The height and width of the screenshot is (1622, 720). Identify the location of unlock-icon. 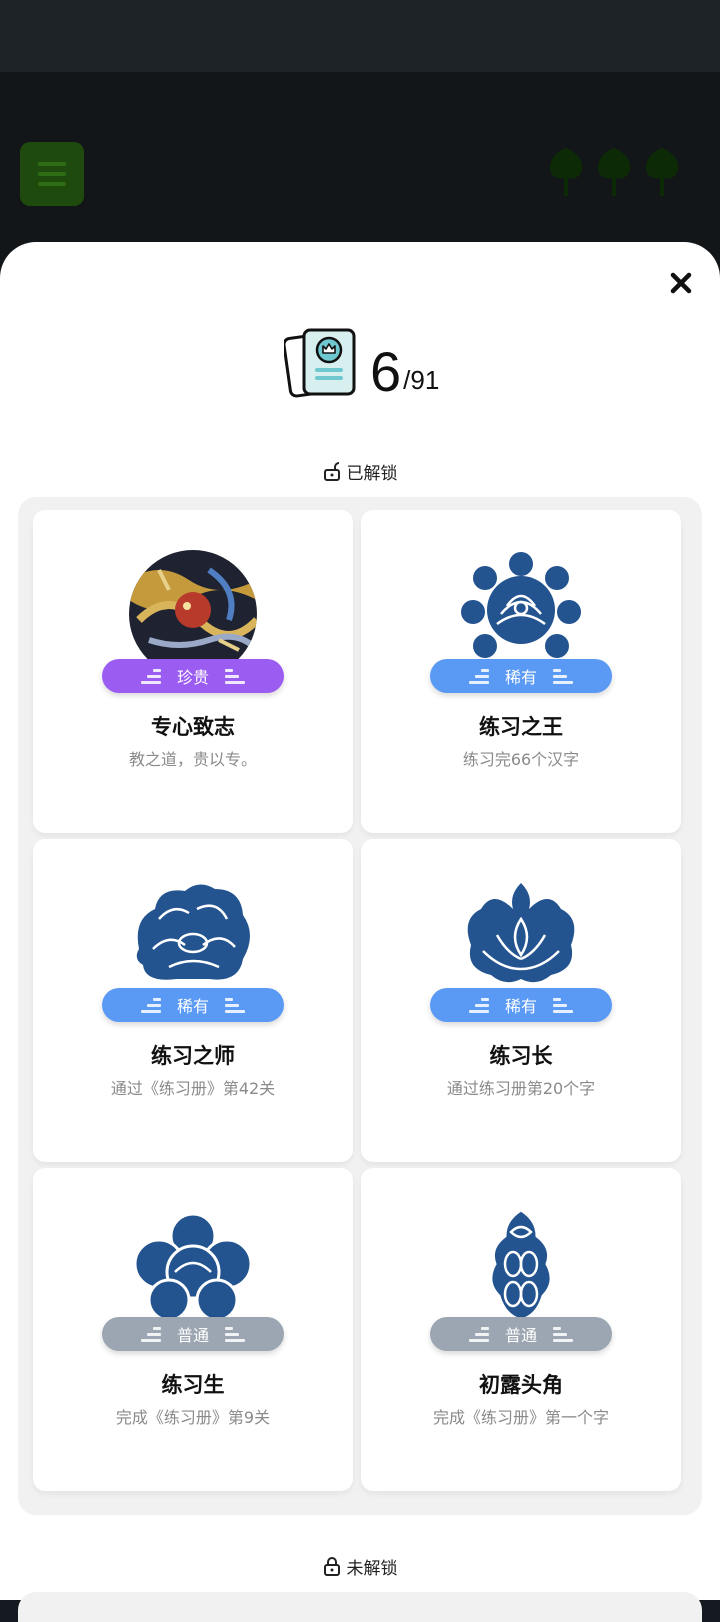
(331, 471).